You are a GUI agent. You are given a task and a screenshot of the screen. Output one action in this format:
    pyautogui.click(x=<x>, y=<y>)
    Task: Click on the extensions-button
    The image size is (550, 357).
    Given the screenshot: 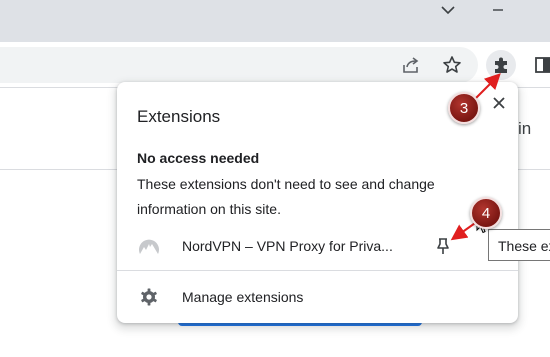 What is the action you would take?
    pyautogui.click(x=501, y=65)
    